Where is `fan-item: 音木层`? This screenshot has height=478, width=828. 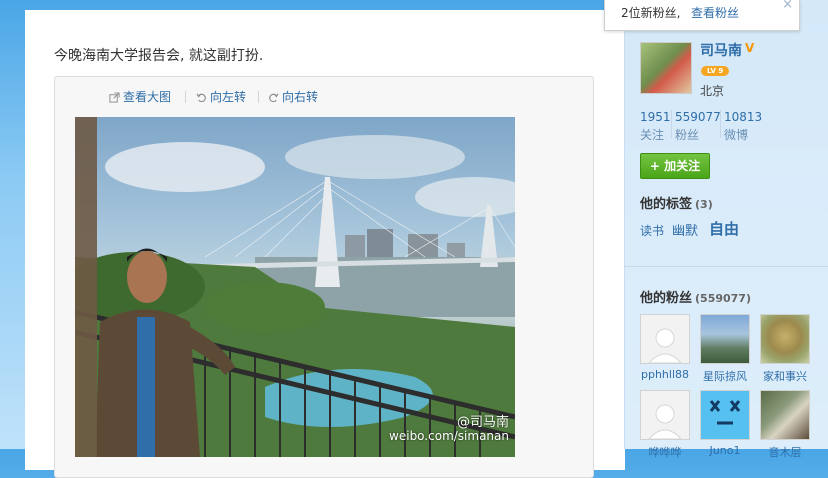 fan-item: 音木层 is located at coordinates (785, 425).